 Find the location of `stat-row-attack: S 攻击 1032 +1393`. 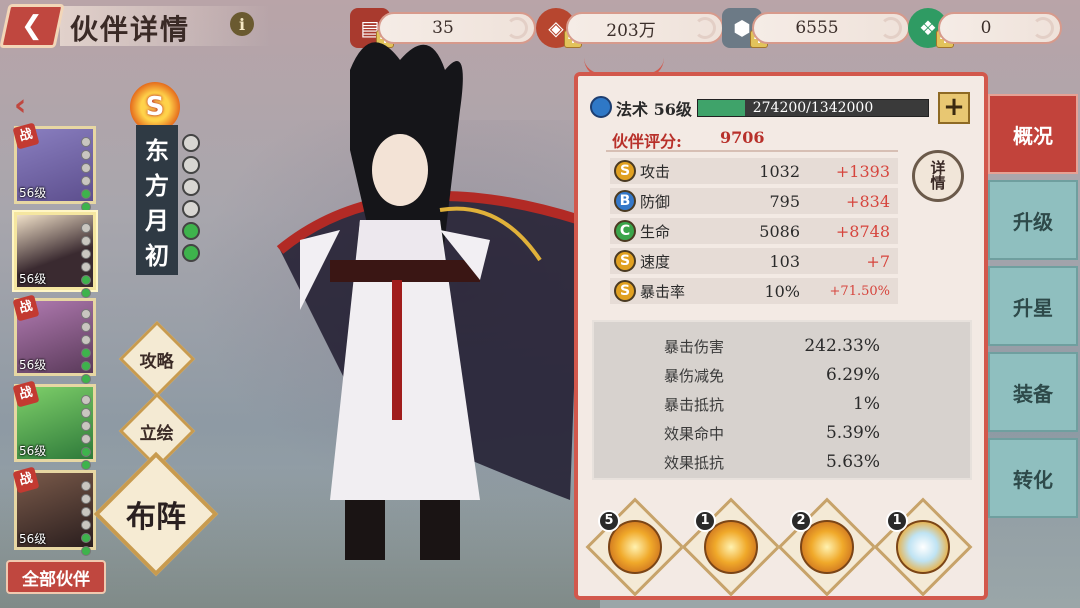

stat-row-attack: S 攻击 1032 +1393 is located at coordinates (754, 171).